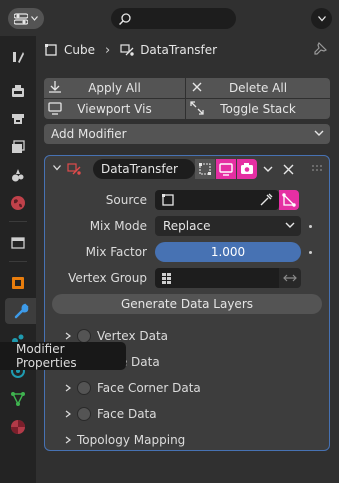 Image resolution: width=339 pixels, height=483 pixels. I want to click on subpanel-label: Vertex Data, so click(133, 336).